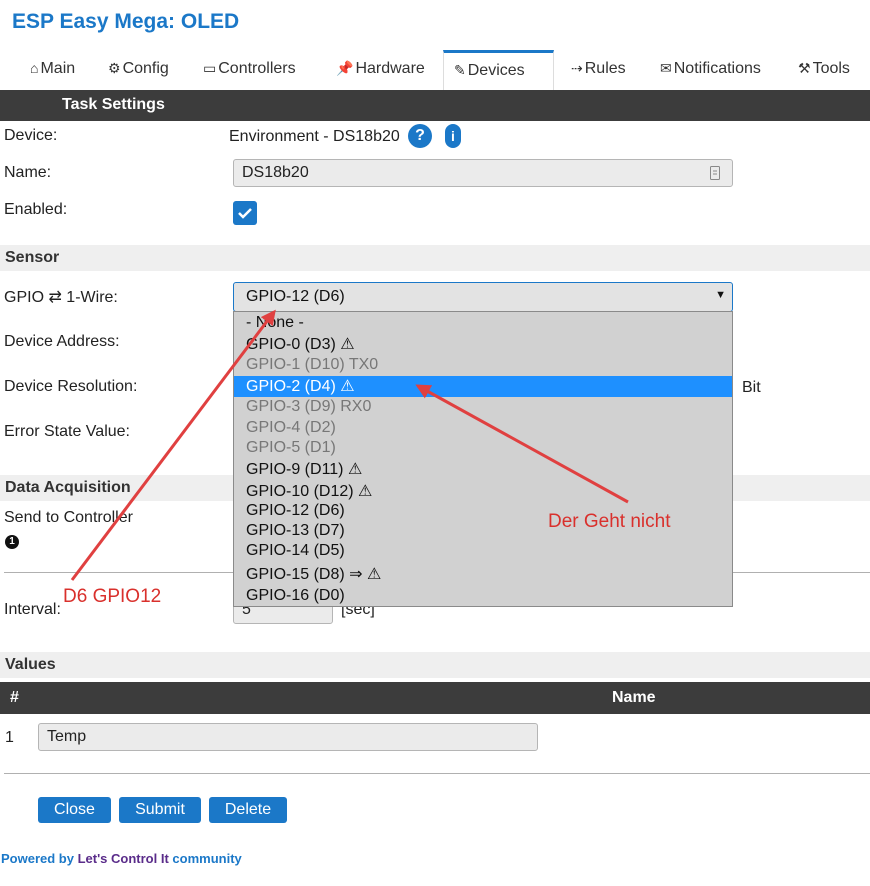  What do you see at coordinates (112, 596) in the screenshot?
I see `annotation-d6-gpio12: D6 GPIO12` at bounding box center [112, 596].